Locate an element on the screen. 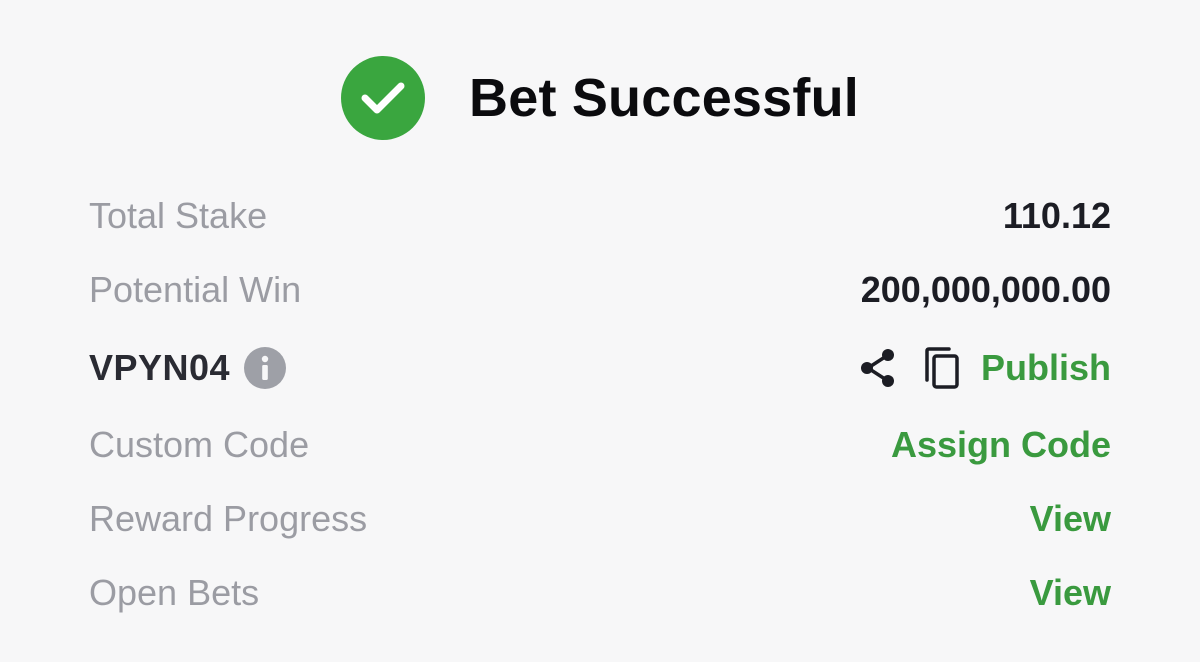 The height and width of the screenshot is (662, 1200). assign-code-button: Assign Code is located at coordinates (1001, 445).